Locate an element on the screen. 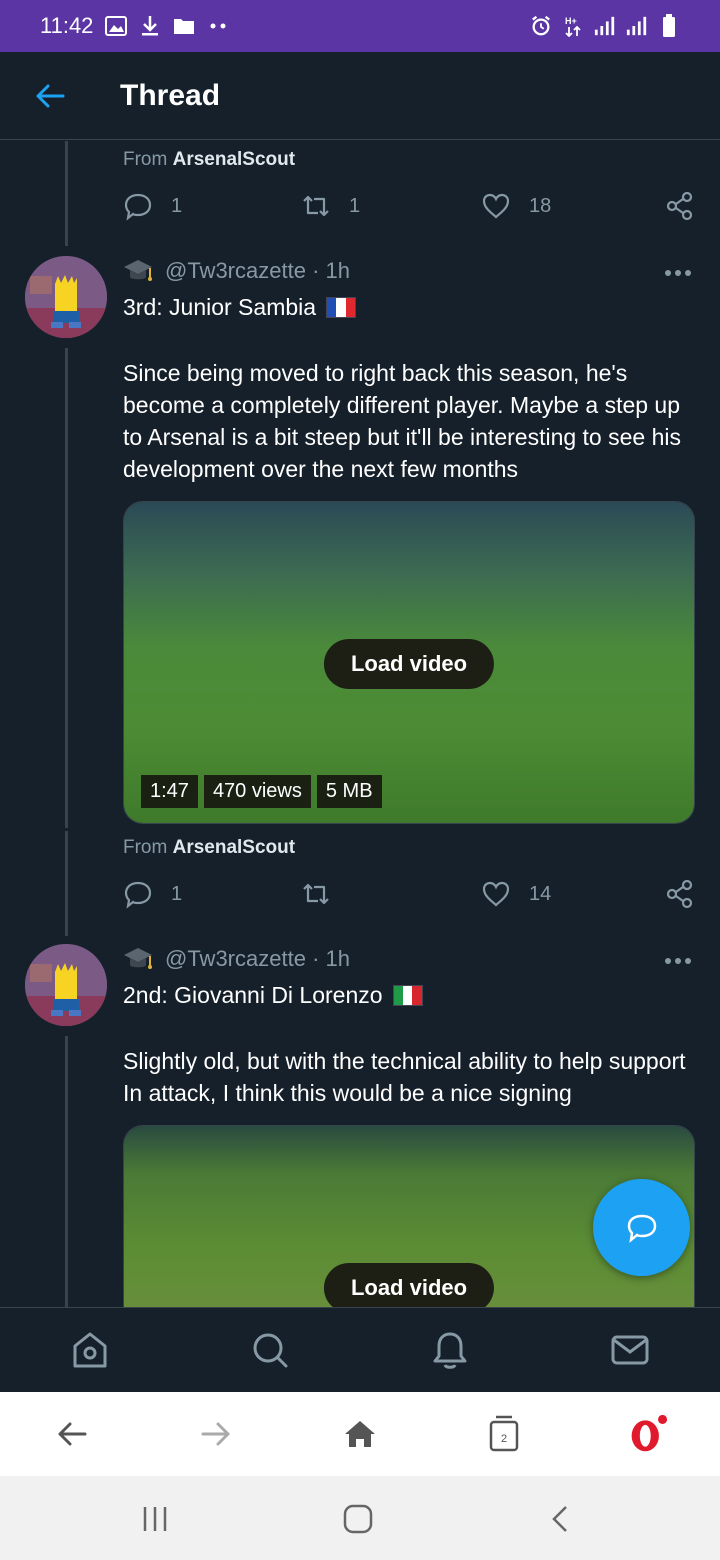  tweet-title: 2nd: Giovanni Di Lorenzo is located at coordinates (273, 995).